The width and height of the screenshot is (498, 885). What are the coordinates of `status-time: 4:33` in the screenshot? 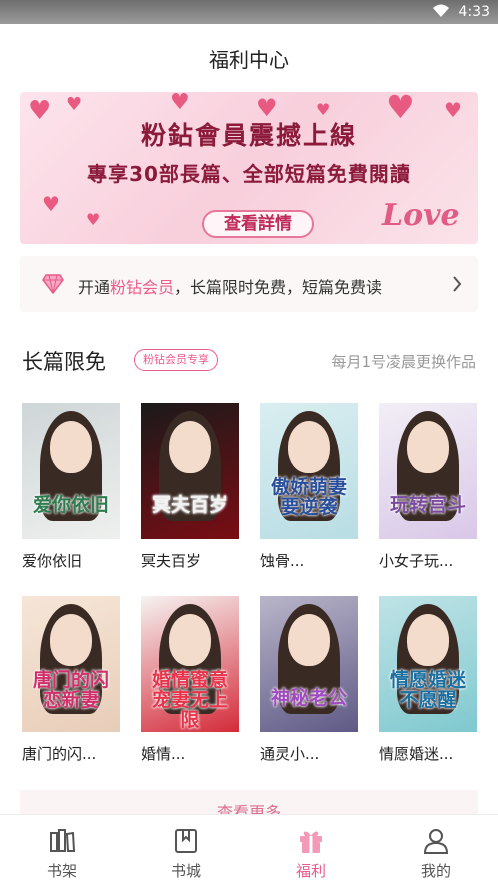 It's located at (474, 12).